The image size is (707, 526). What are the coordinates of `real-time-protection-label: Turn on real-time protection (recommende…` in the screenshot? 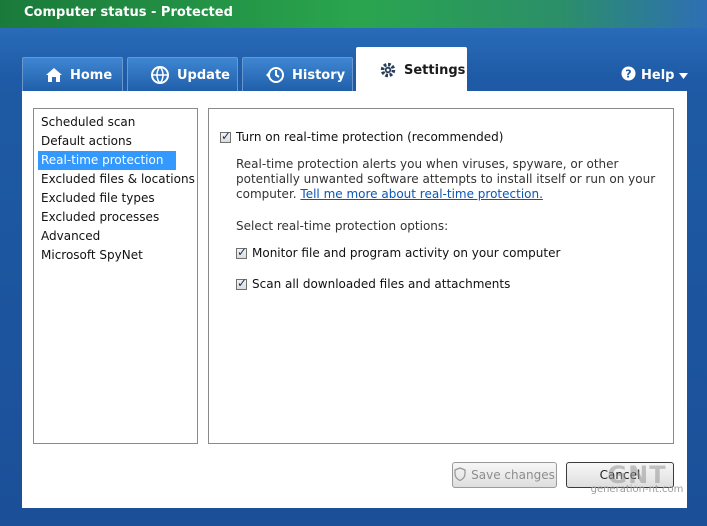 It's located at (370, 137).